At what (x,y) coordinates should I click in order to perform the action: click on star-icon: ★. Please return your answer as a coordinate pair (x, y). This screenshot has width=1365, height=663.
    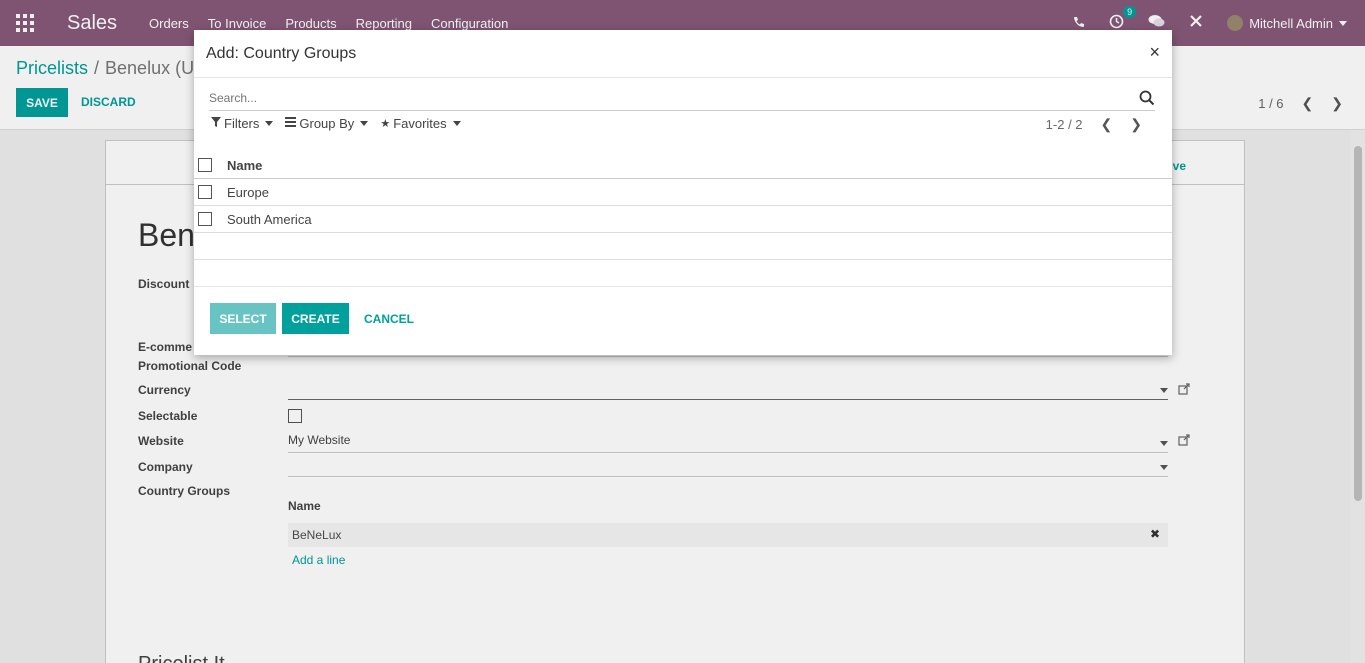
    Looking at the image, I should click on (385, 124).